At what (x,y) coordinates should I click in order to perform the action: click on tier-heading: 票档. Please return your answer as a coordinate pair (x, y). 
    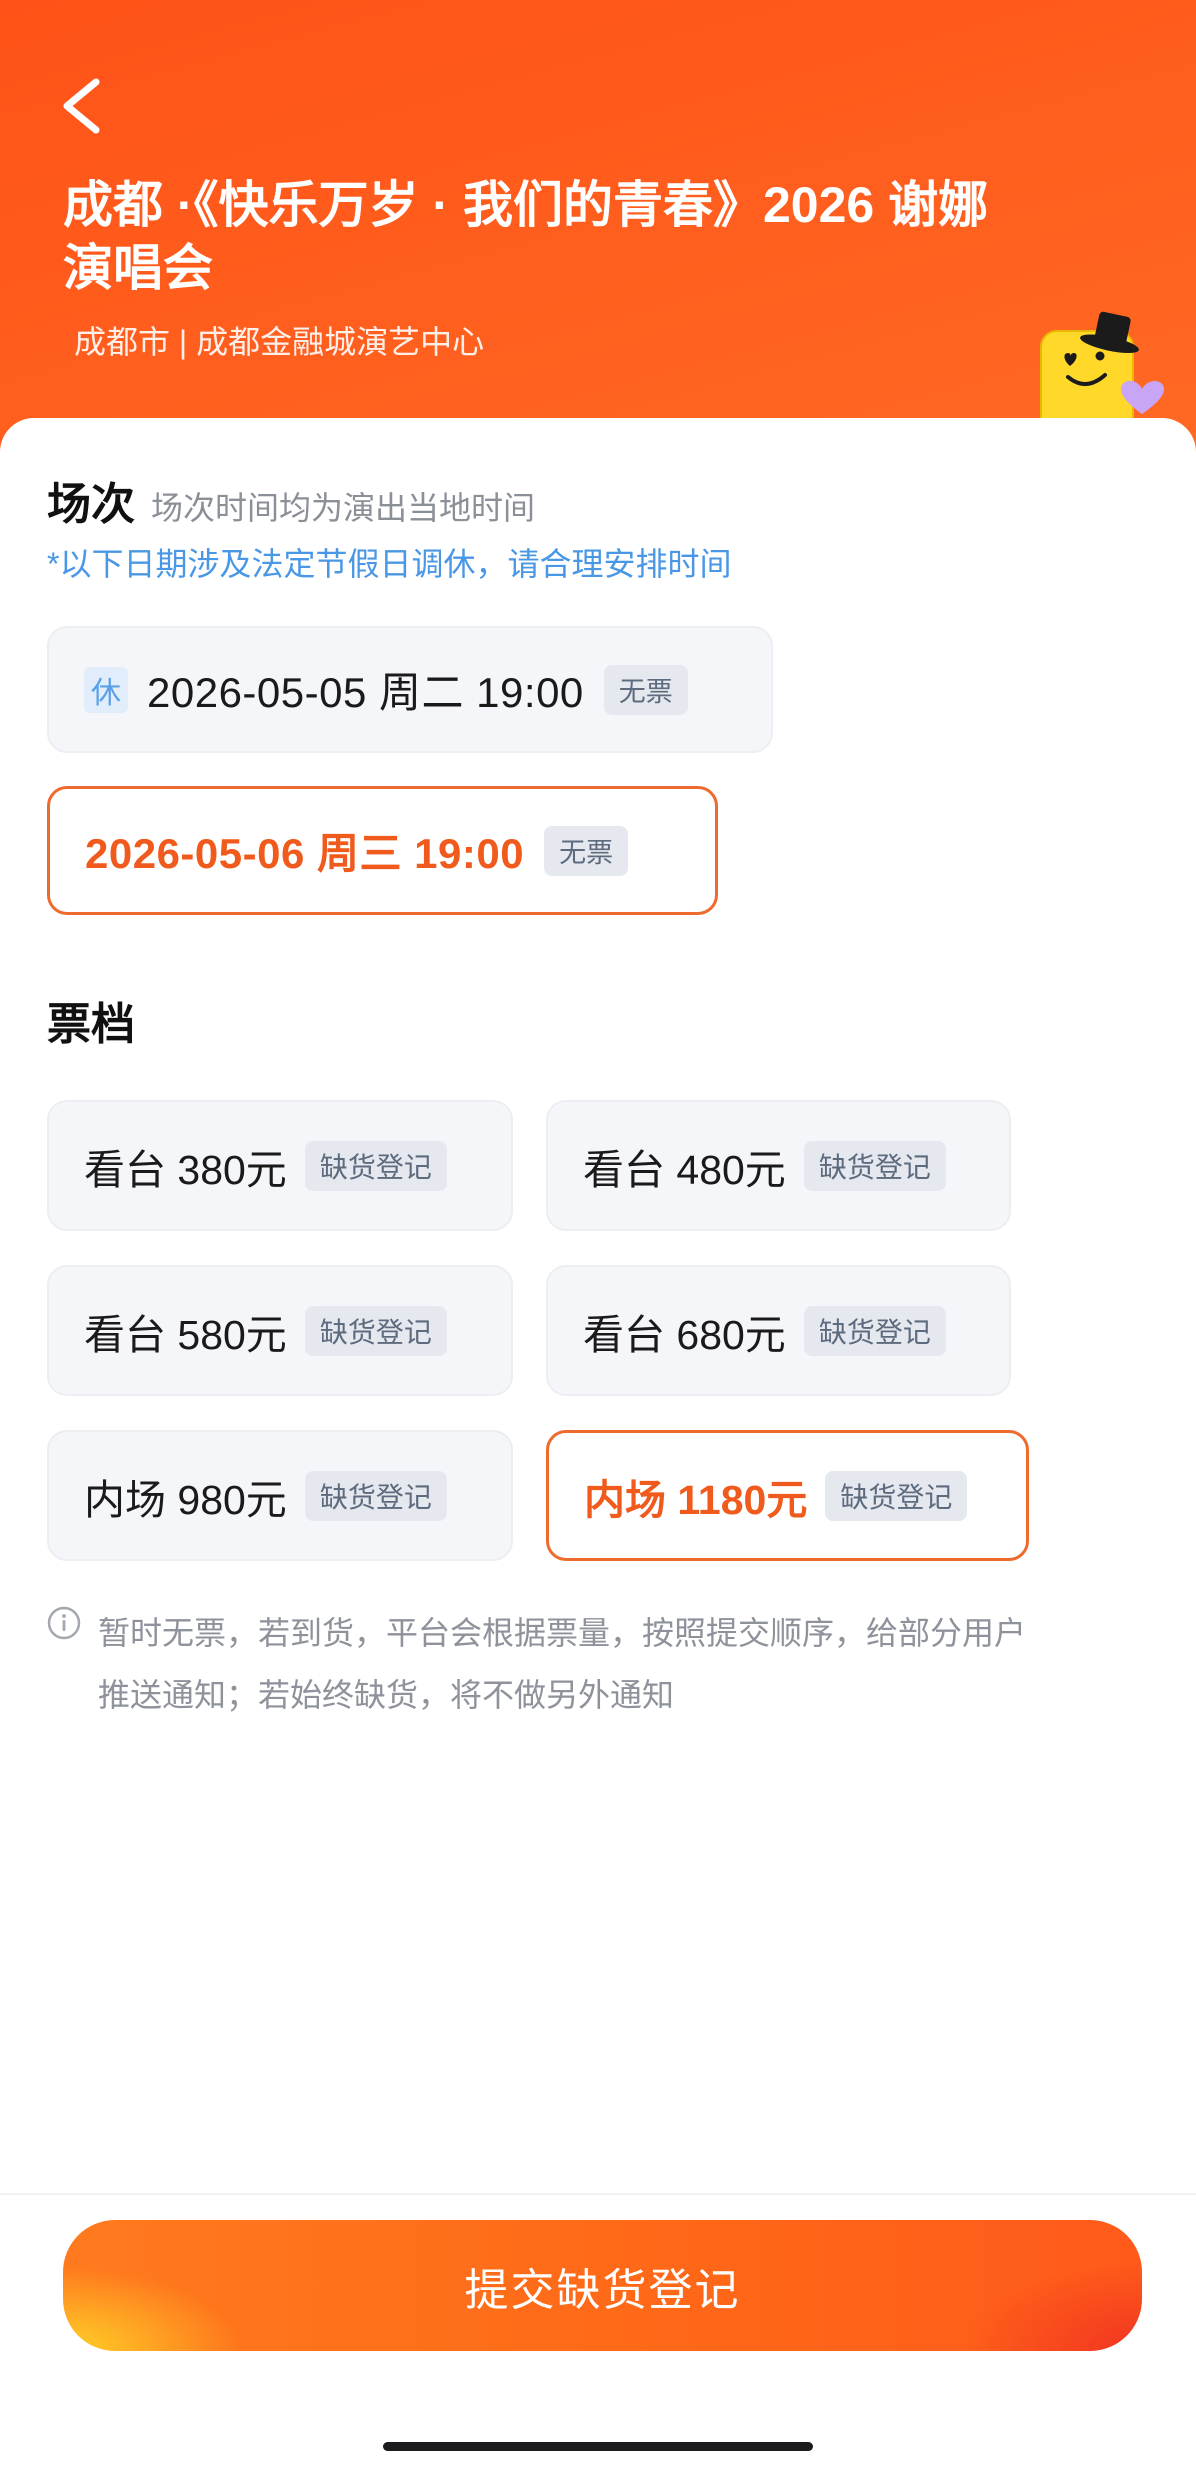
    Looking at the image, I should click on (91, 1024).